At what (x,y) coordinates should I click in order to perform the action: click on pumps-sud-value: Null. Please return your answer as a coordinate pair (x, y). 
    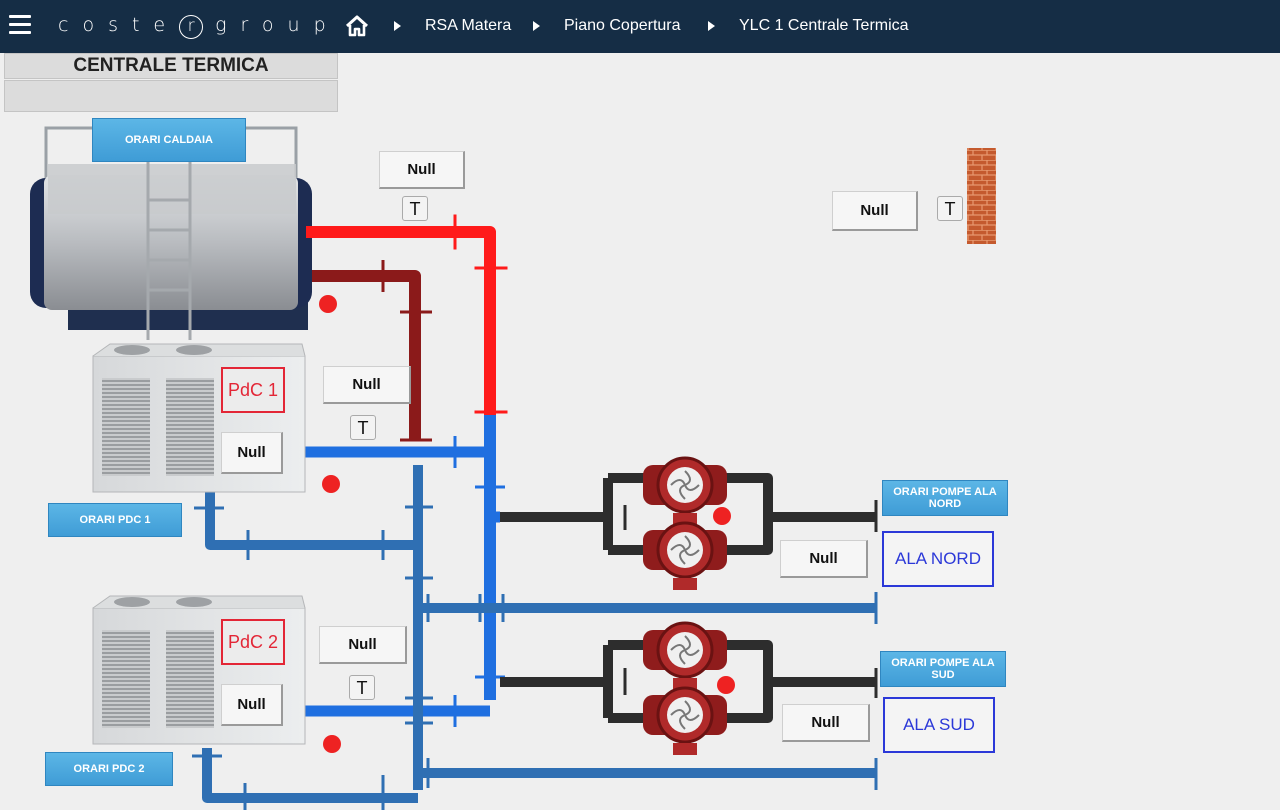
    Looking at the image, I should click on (826, 723).